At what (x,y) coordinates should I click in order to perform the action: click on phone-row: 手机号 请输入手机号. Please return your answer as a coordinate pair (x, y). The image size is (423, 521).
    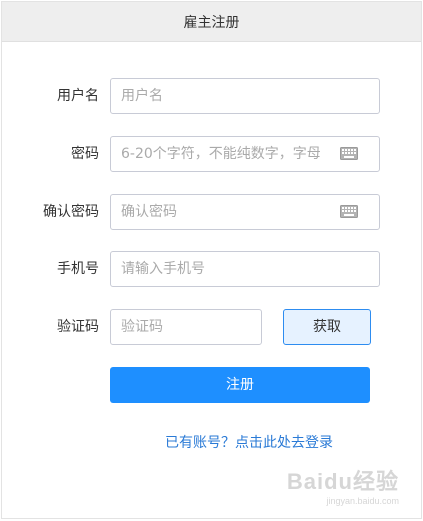
    Looking at the image, I should click on (211, 269).